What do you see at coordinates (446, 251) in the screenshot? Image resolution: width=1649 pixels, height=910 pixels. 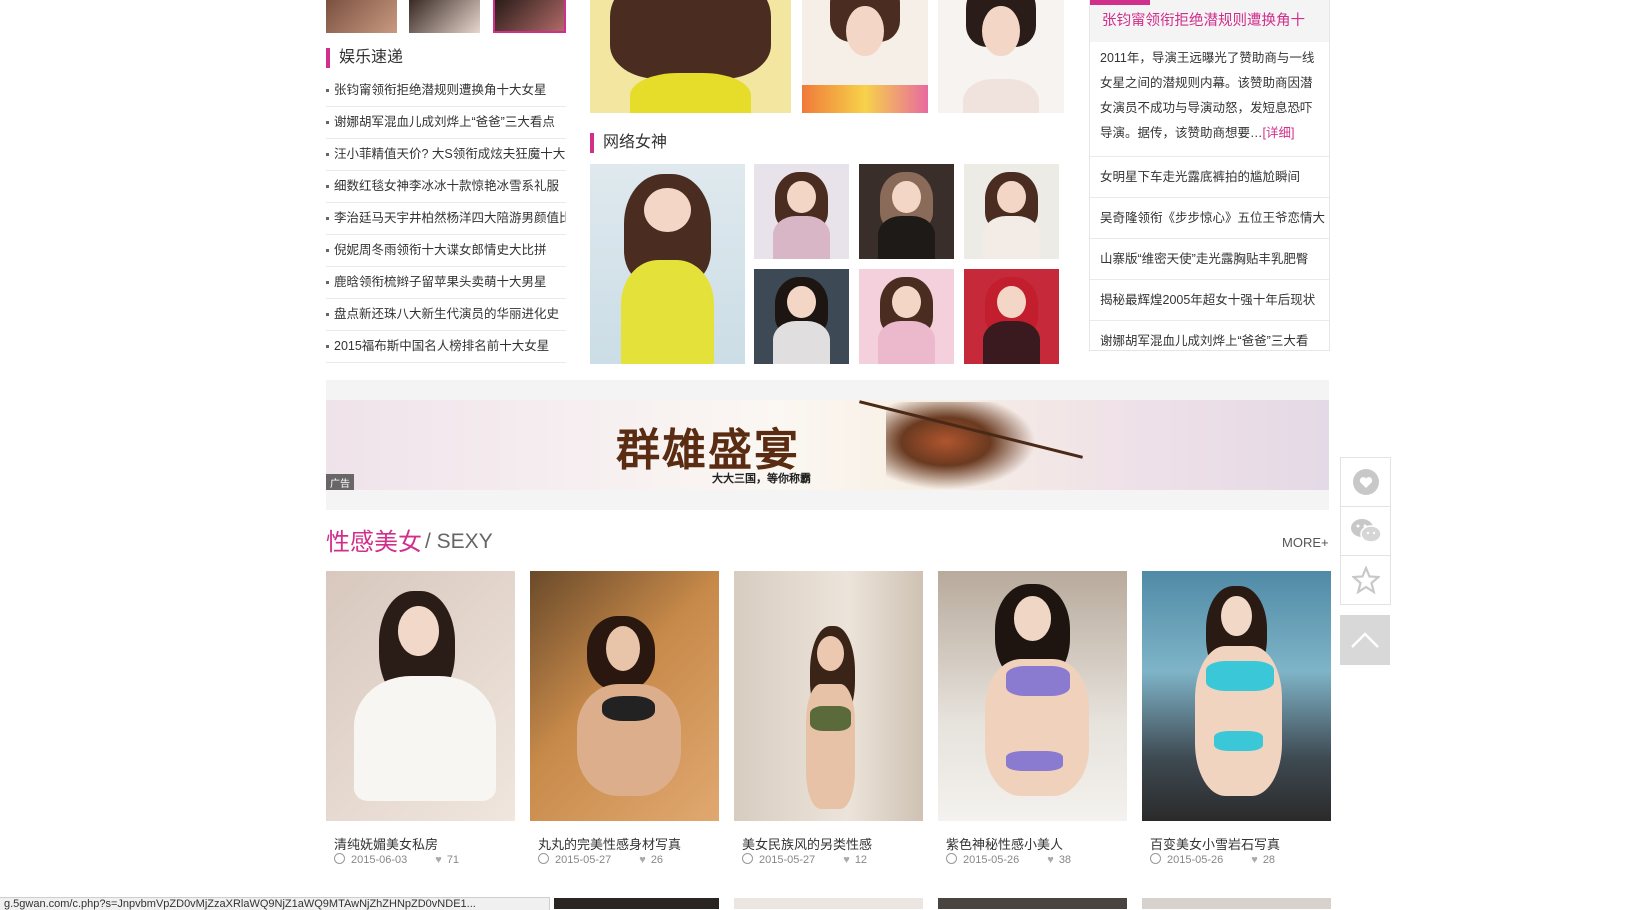 I see `news-item: 倪妮周冬雨领衔十大谍女郎情史大比拼` at bounding box center [446, 251].